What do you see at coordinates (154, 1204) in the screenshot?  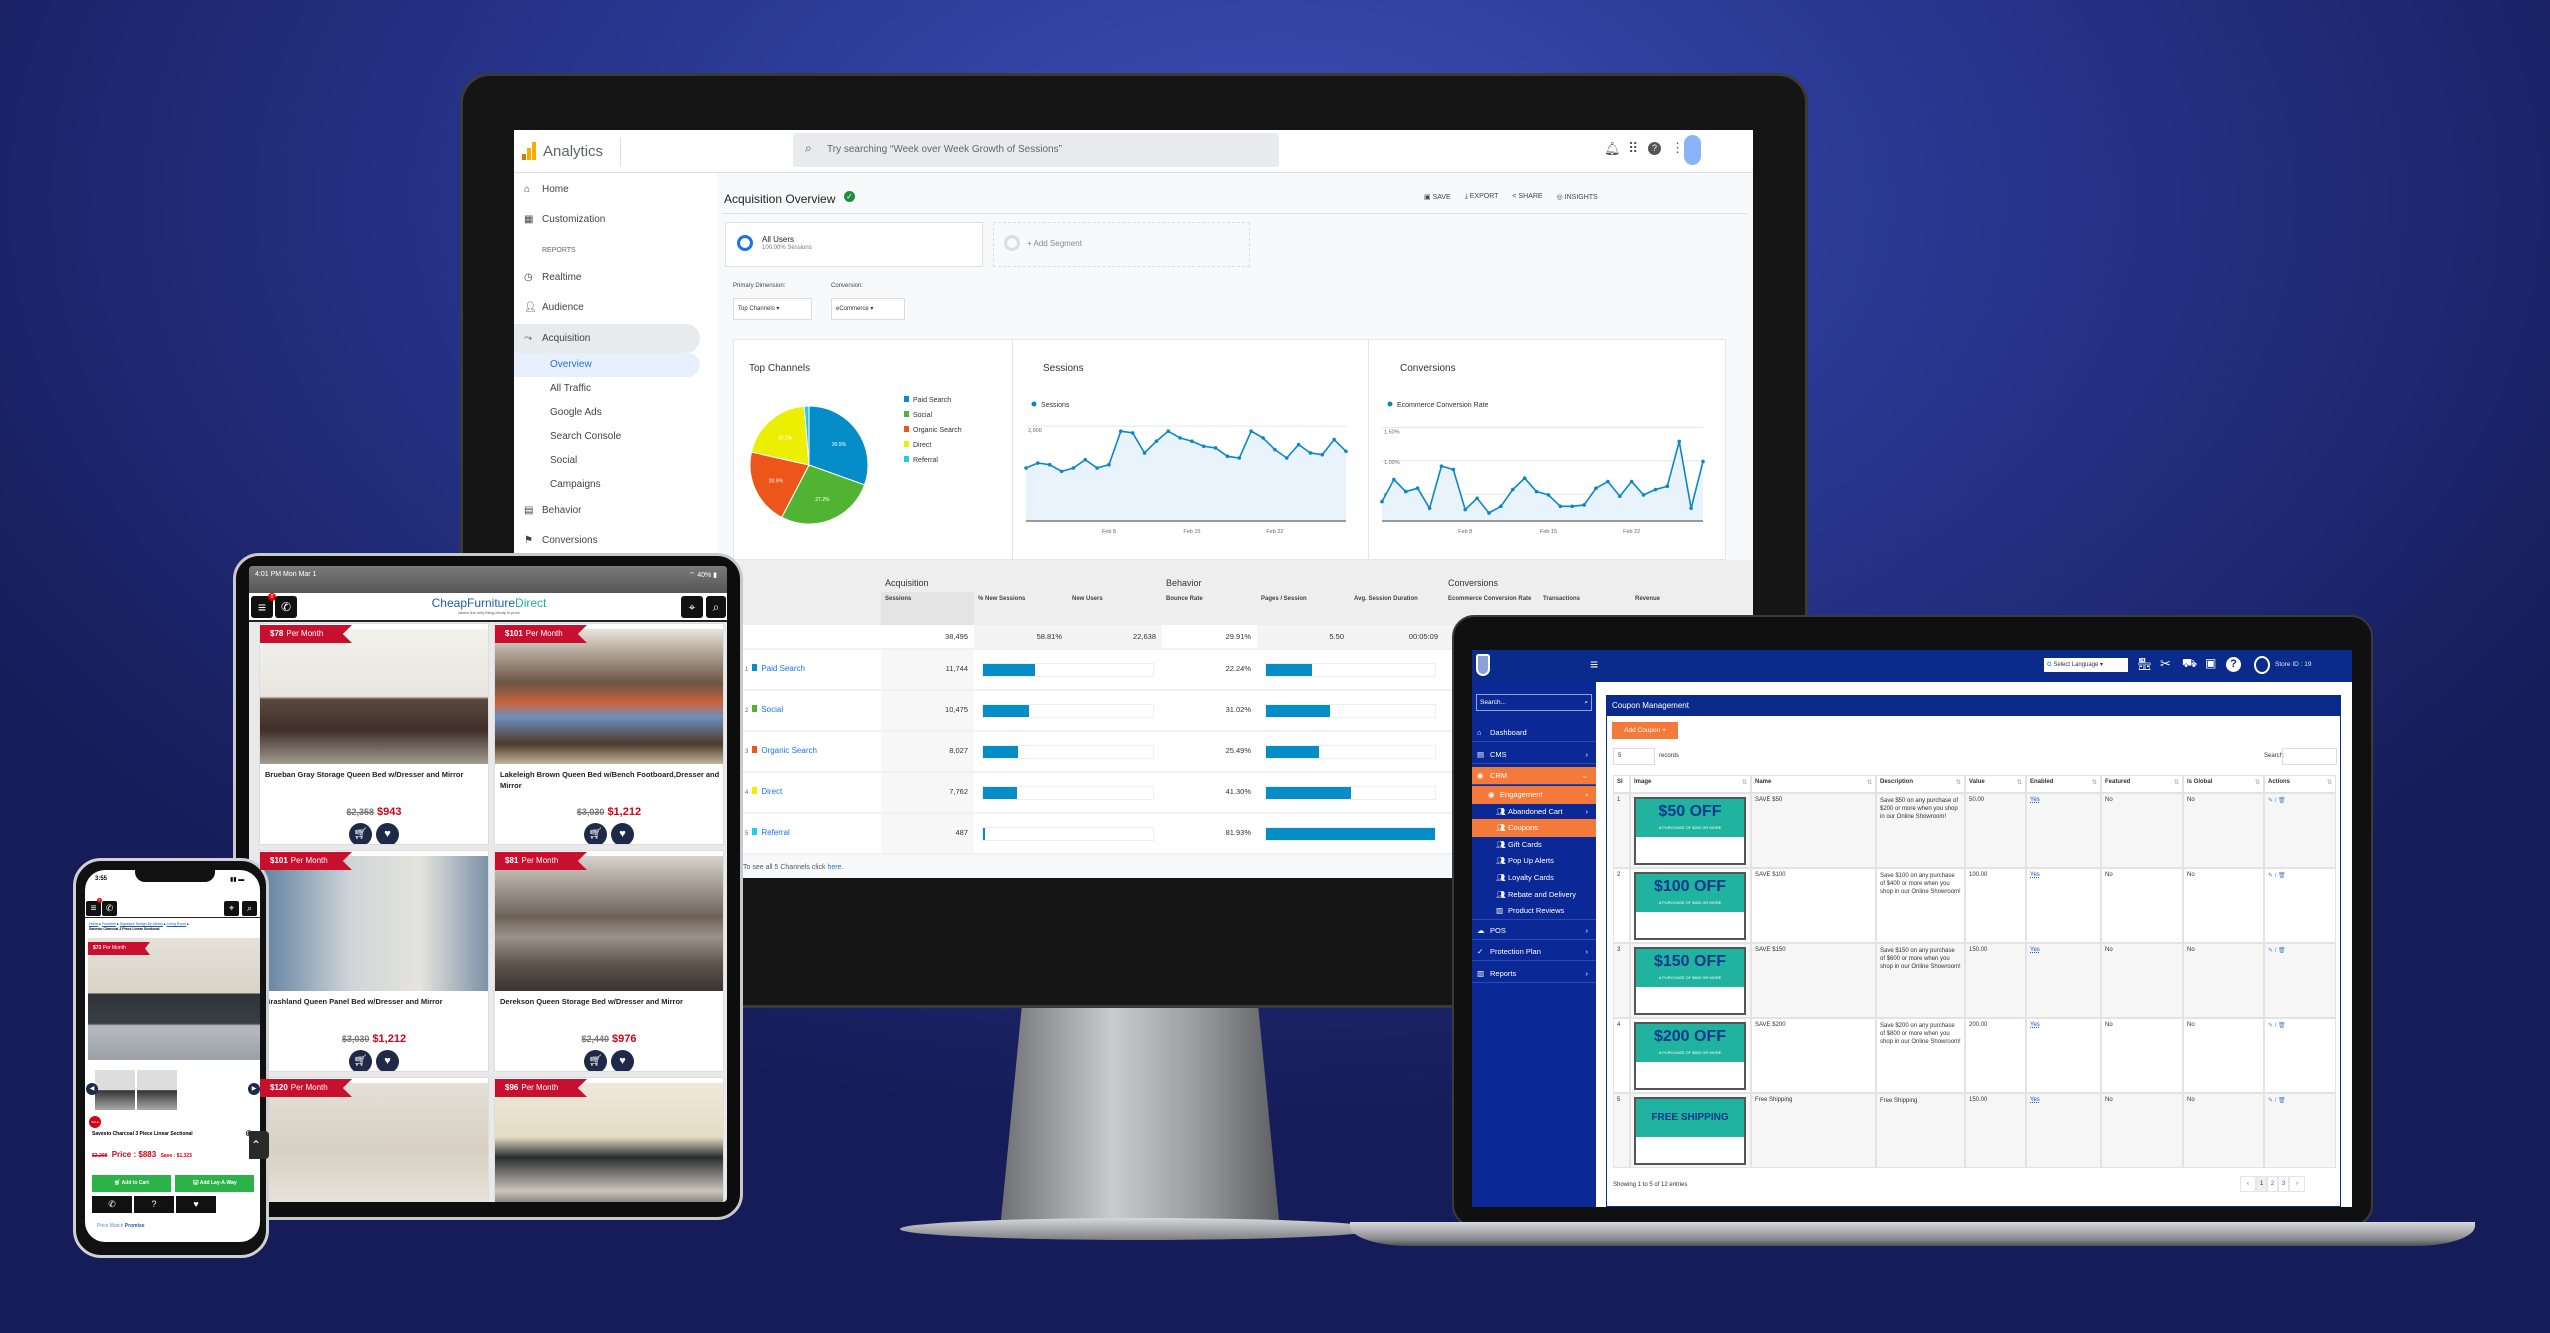 I see `question-button: ?` at bounding box center [154, 1204].